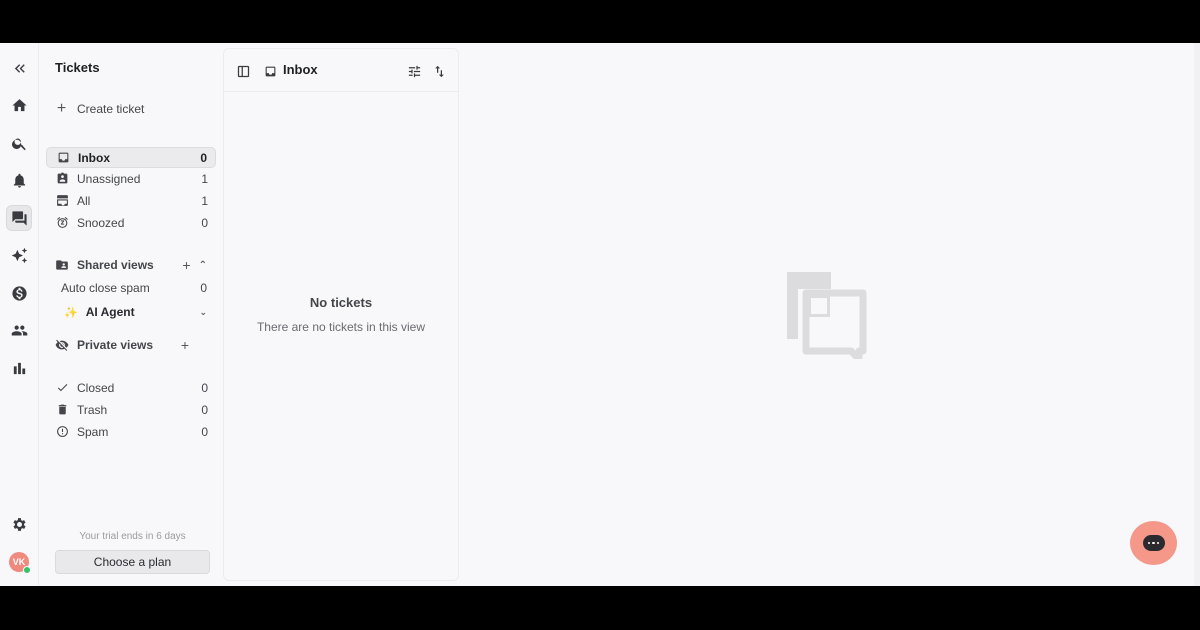 Image resolution: width=1200 pixels, height=630 pixels. What do you see at coordinates (19, 314) in the screenshot?
I see `icon-rail: VK` at bounding box center [19, 314].